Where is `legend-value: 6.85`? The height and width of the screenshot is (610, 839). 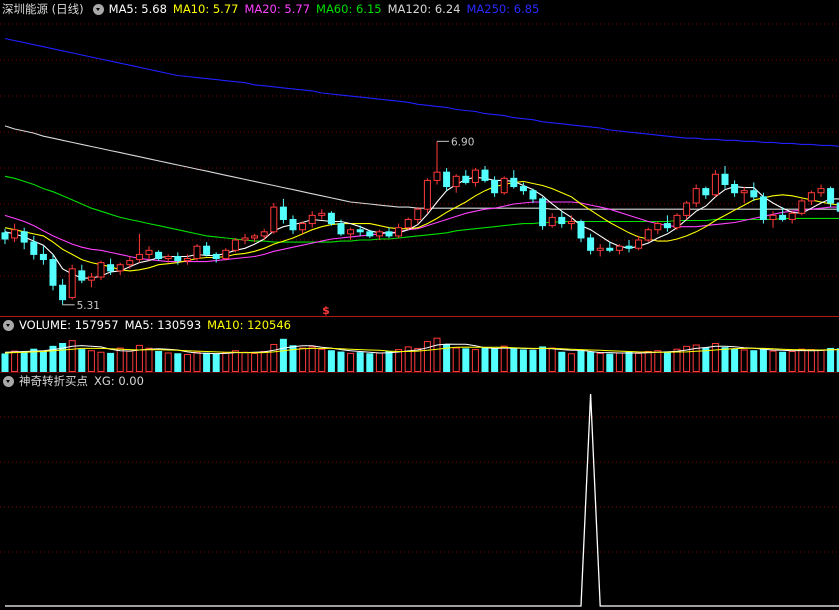
legend-value: 6.85 is located at coordinates (526, 9).